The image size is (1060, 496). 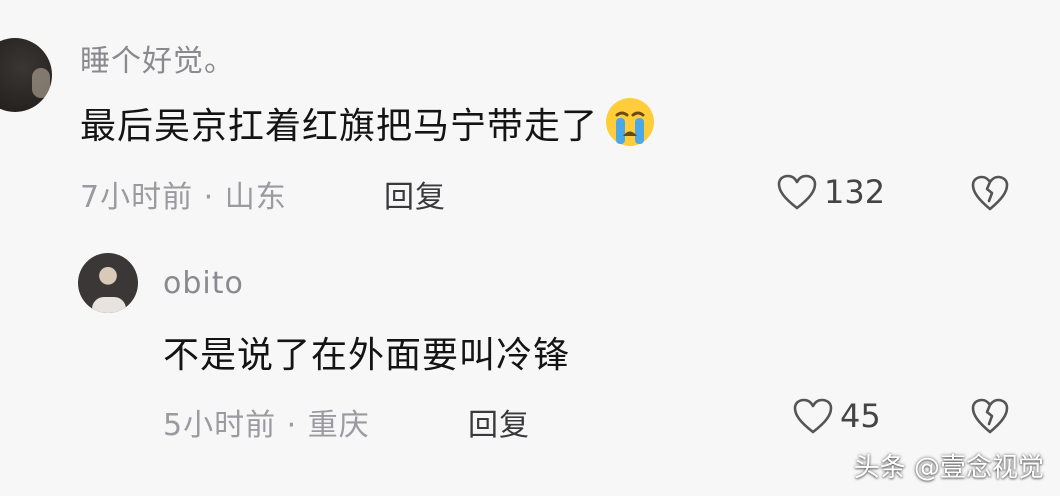 What do you see at coordinates (630, 122) in the screenshot?
I see `crying-face-emoji-icon` at bounding box center [630, 122].